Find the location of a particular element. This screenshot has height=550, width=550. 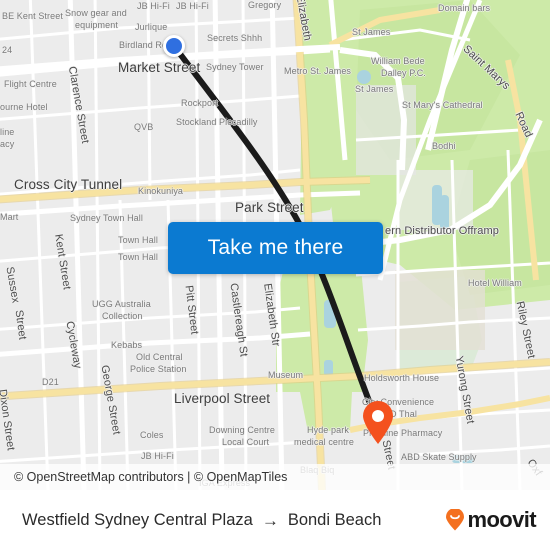

origin-marker is located at coordinates (174, 46).